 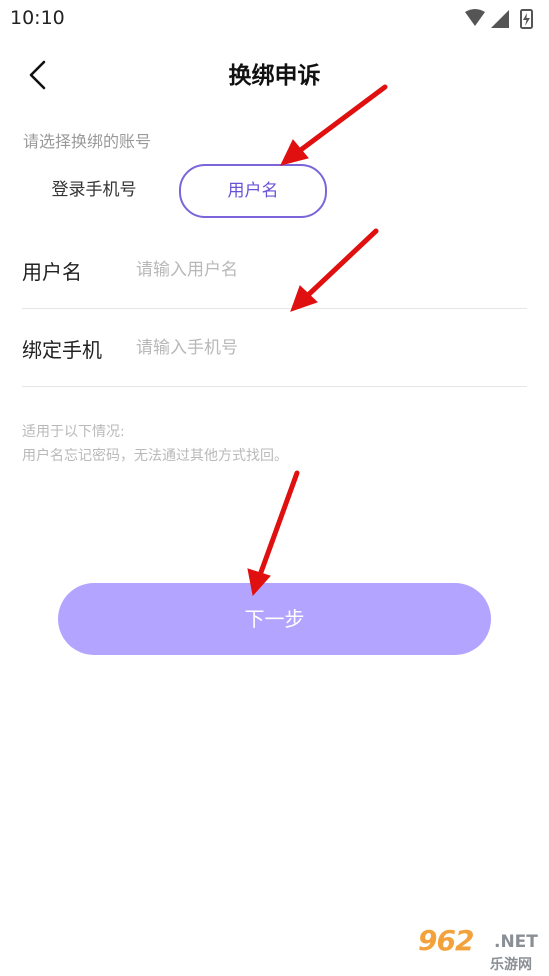 I want to click on status-bar: 10:10, so click(x=274, y=19).